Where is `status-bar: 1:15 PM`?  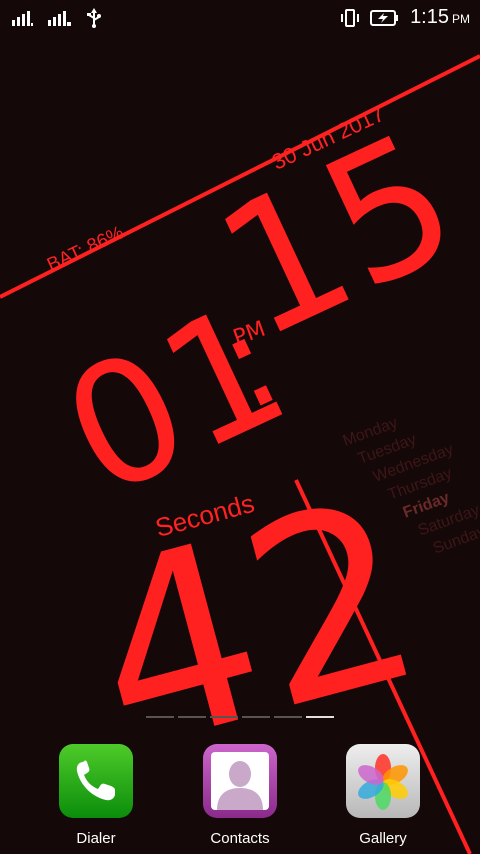 status-bar: 1:15 PM is located at coordinates (240, 18).